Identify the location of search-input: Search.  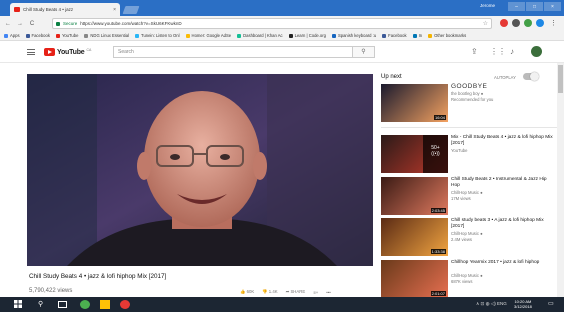
(233, 52).